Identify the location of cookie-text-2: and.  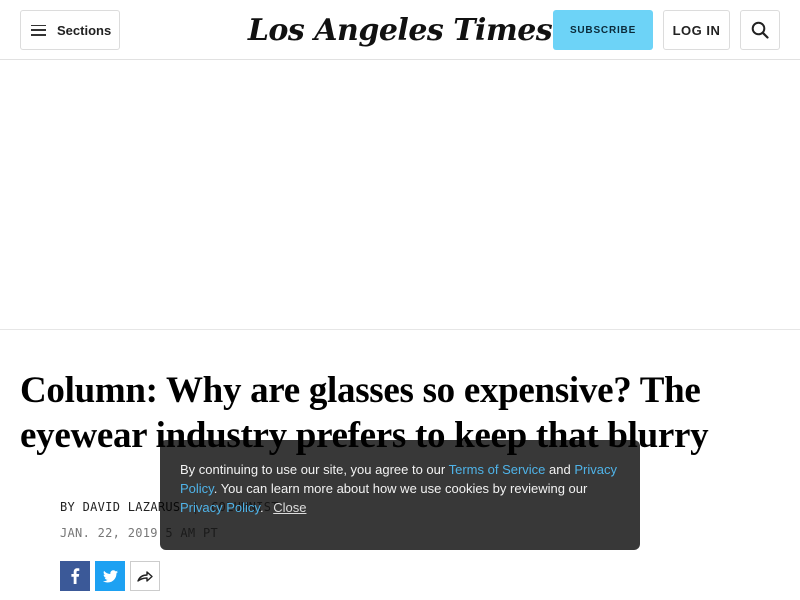
(560, 469).